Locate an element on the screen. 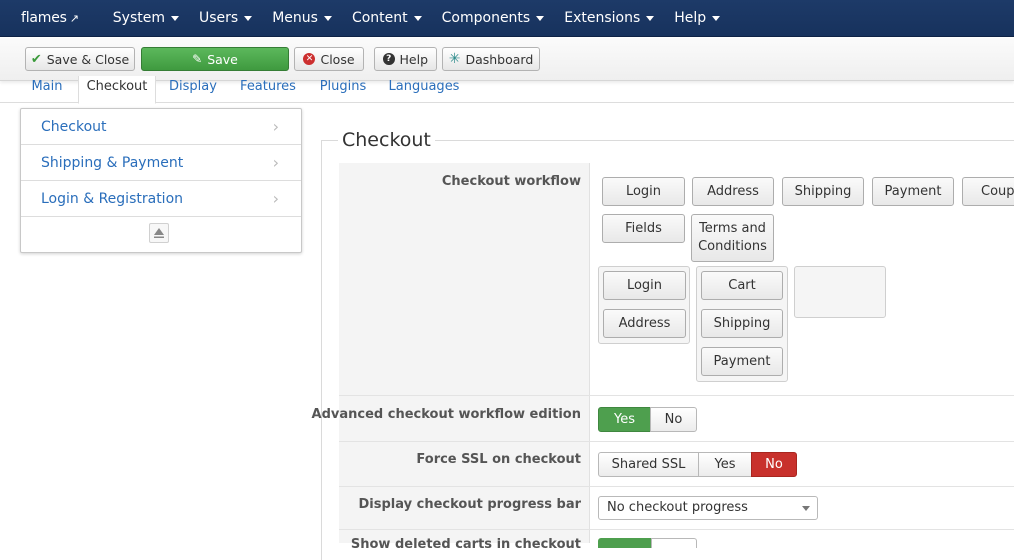 The image size is (1014, 560). collapse-menu-button is located at coordinates (159, 233).